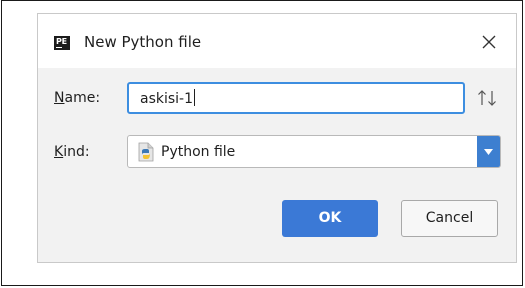 Image resolution: width=525 pixels, height=288 pixels. What do you see at coordinates (330, 218) in the screenshot?
I see `ok-button: OK` at bounding box center [330, 218].